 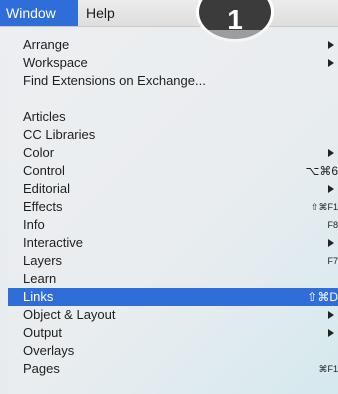 I want to click on menu-item-label: Arrange, so click(x=46, y=44).